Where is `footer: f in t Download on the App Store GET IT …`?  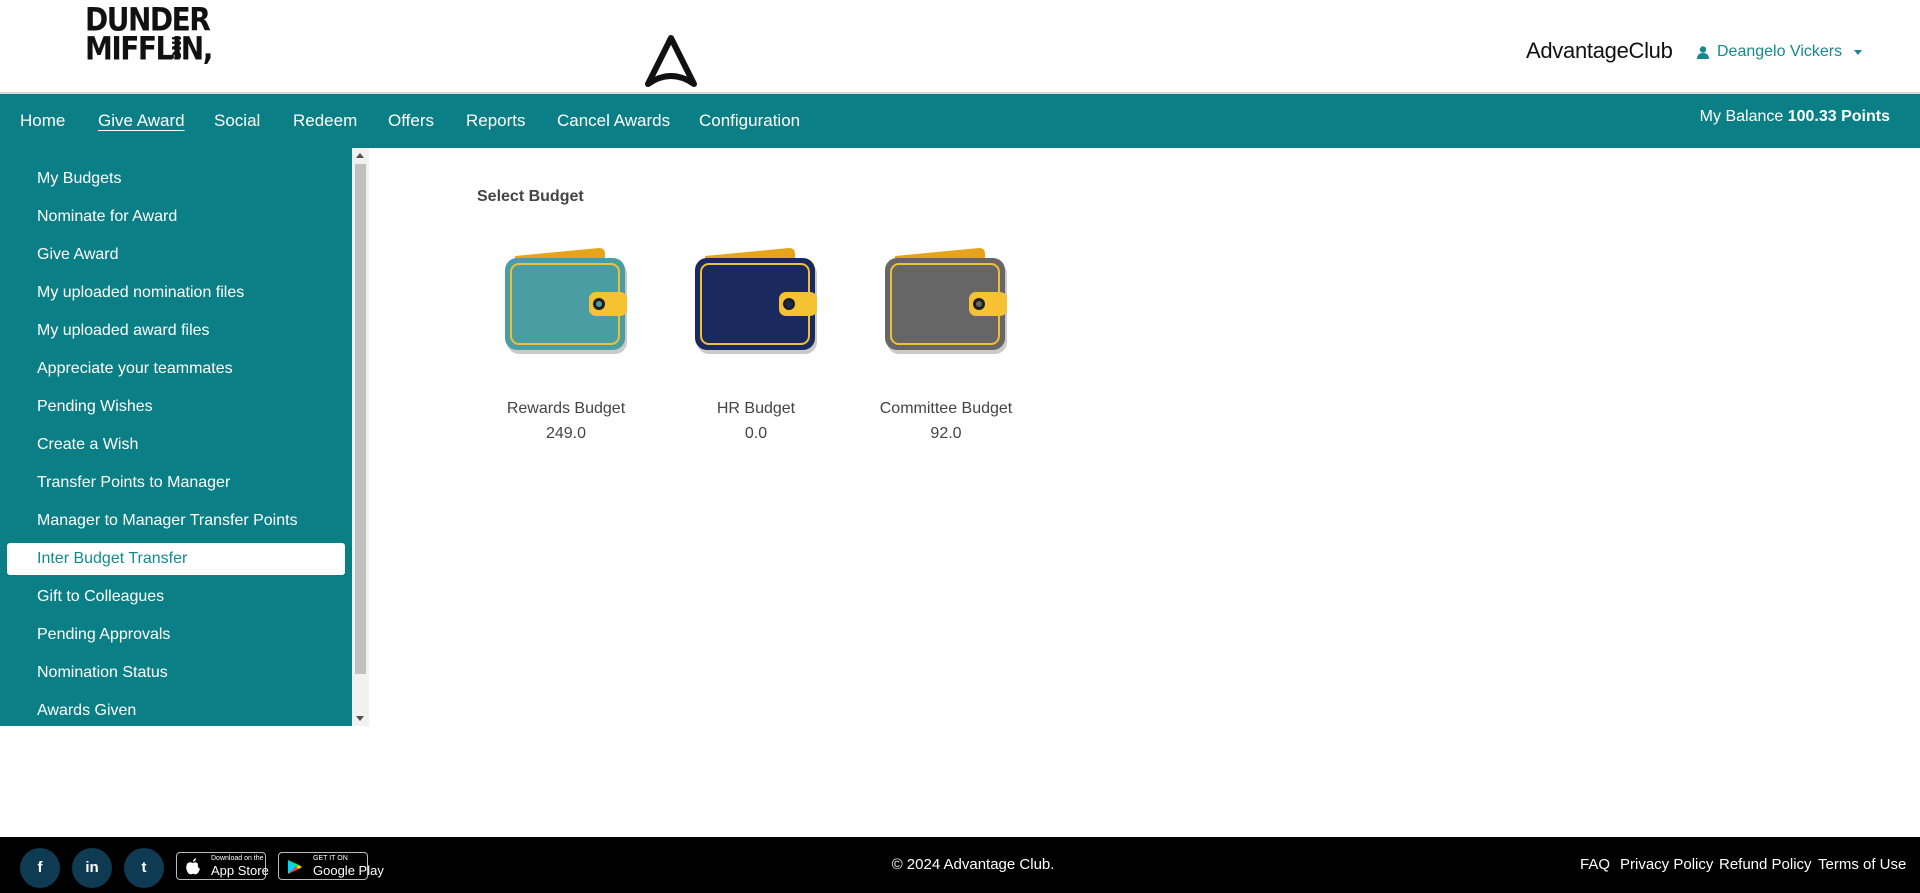 footer: f in t Download on the App Store GET IT … is located at coordinates (960, 865).